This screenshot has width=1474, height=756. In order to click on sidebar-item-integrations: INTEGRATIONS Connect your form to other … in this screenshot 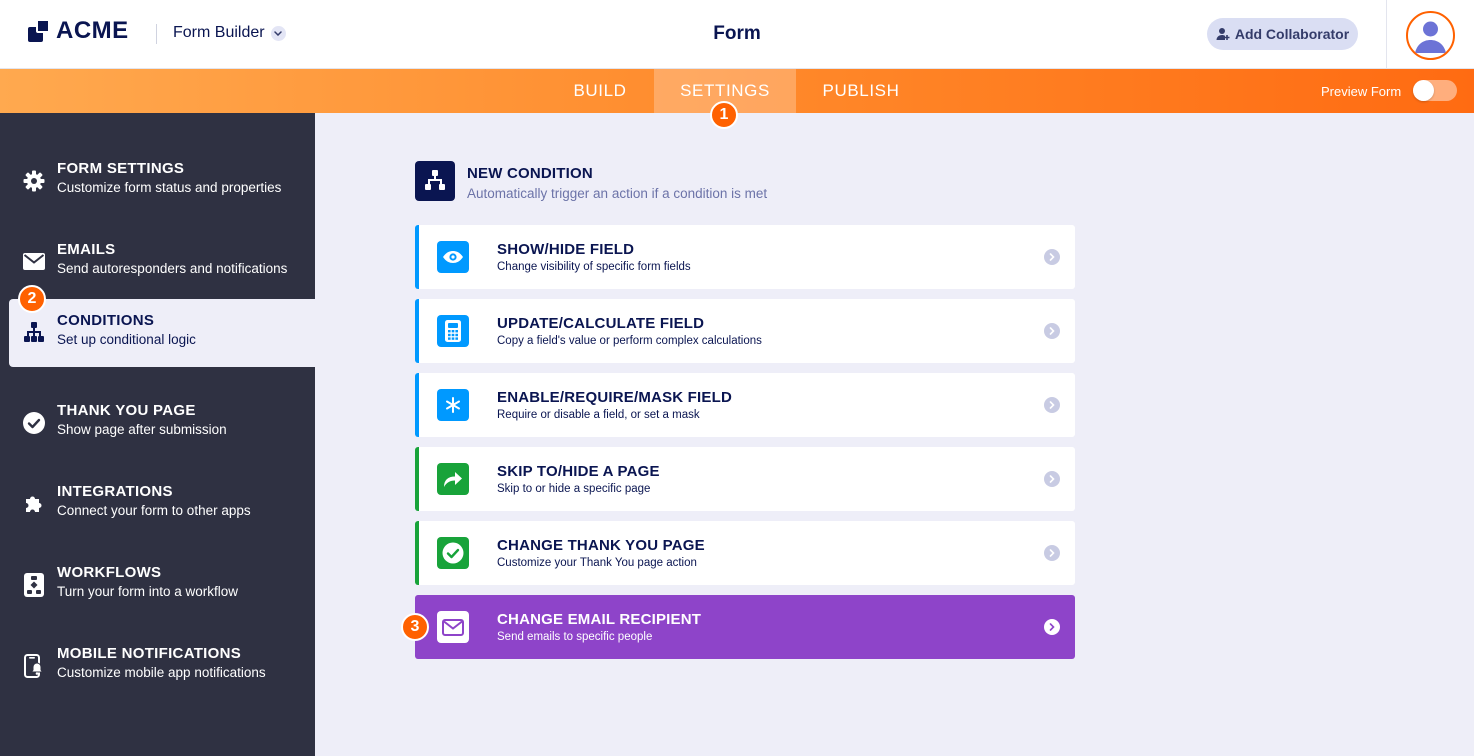, I will do `click(157, 504)`.